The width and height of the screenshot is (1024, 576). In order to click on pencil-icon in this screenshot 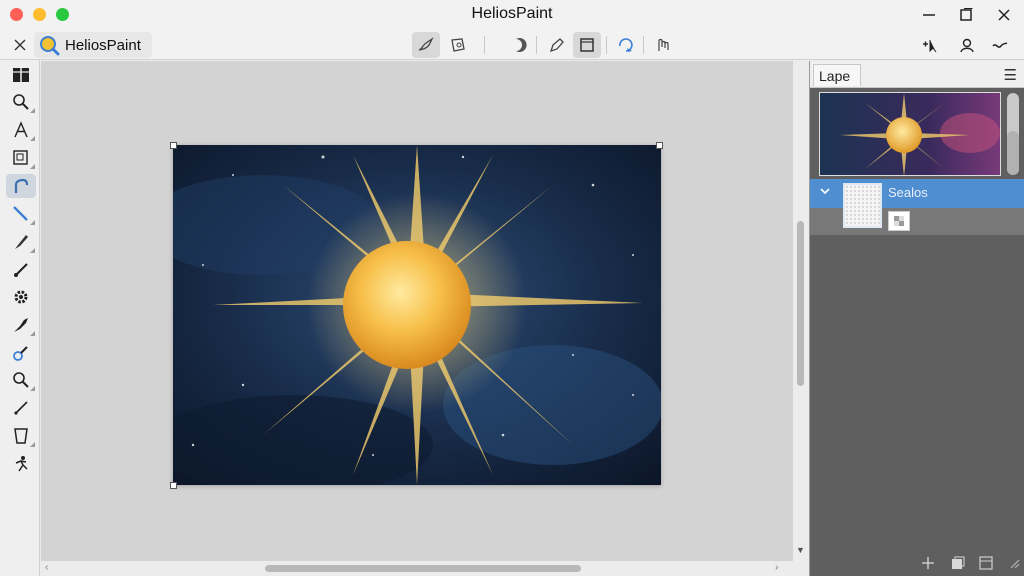, I will do `click(21, 270)`.